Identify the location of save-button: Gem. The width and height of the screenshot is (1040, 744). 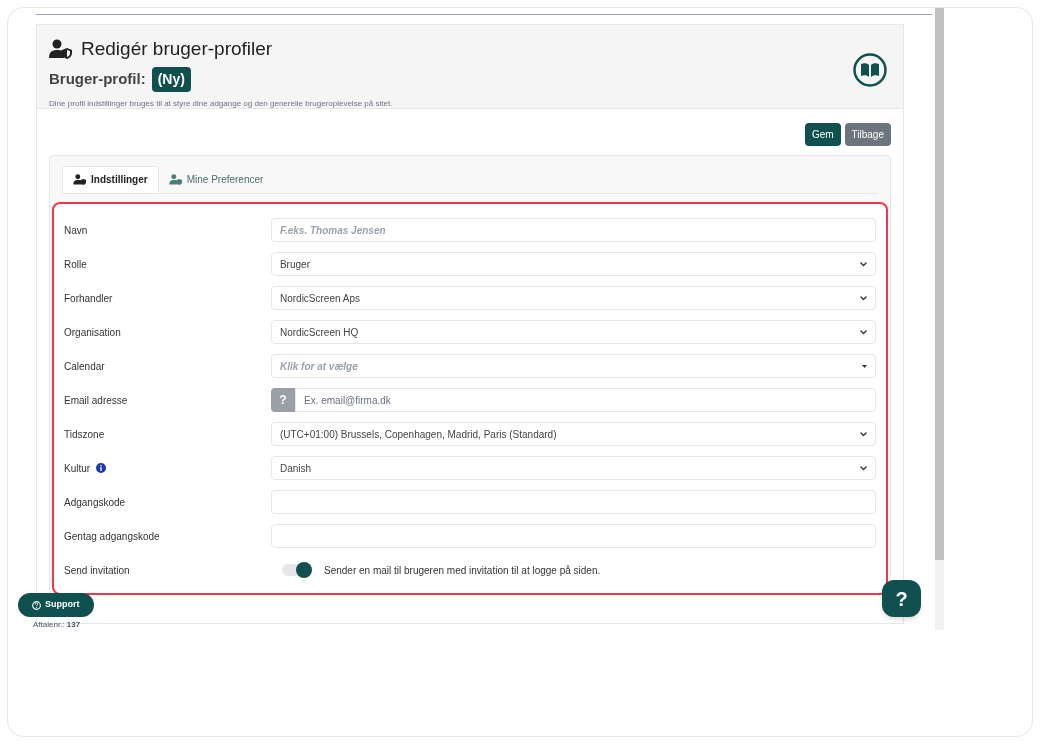
(822, 134).